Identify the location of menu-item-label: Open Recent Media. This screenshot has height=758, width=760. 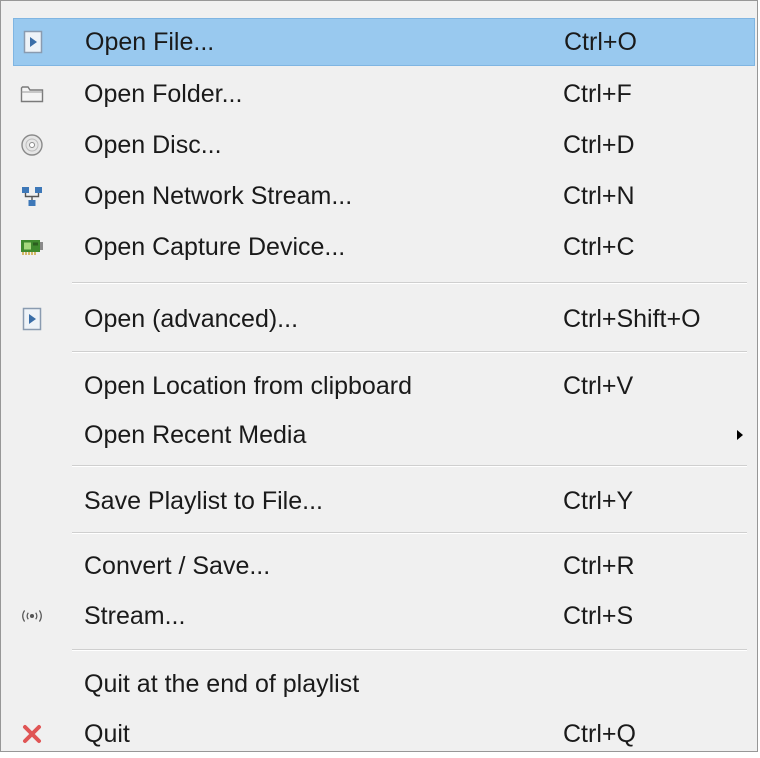
(195, 434).